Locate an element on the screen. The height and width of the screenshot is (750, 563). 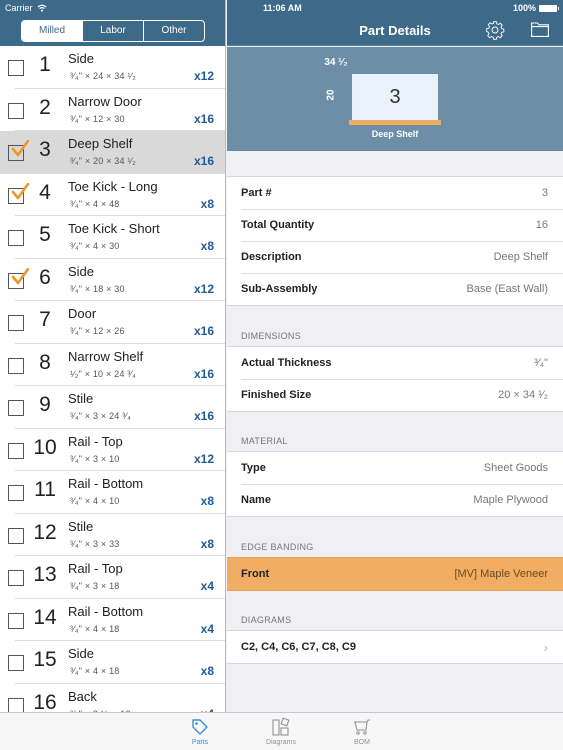
part-dimensions: ¹⁄₂" × 10 × 24 ³⁄₄ is located at coordinates (103, 373).